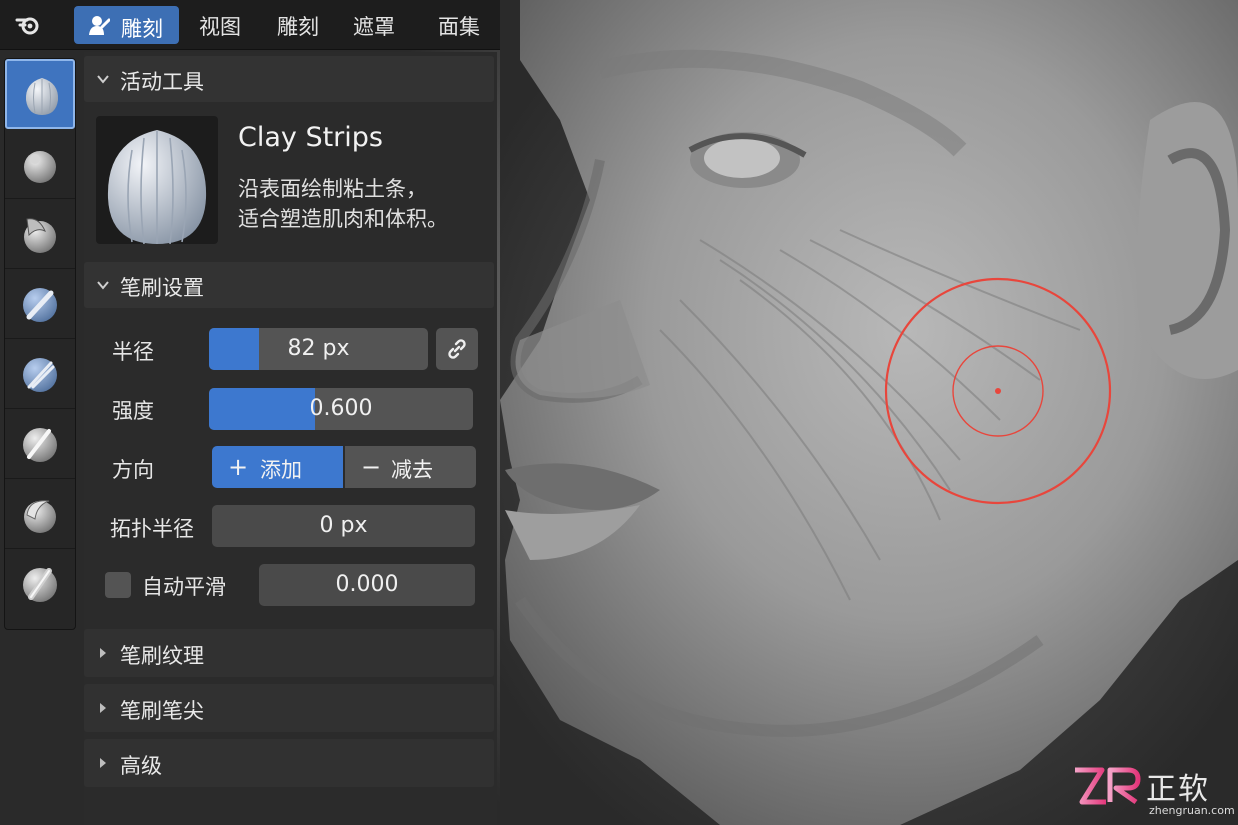 The width and height of the screenshot is (1238, 825). I want to click on menu-sculpt: 雕刻, so click(298, 26).